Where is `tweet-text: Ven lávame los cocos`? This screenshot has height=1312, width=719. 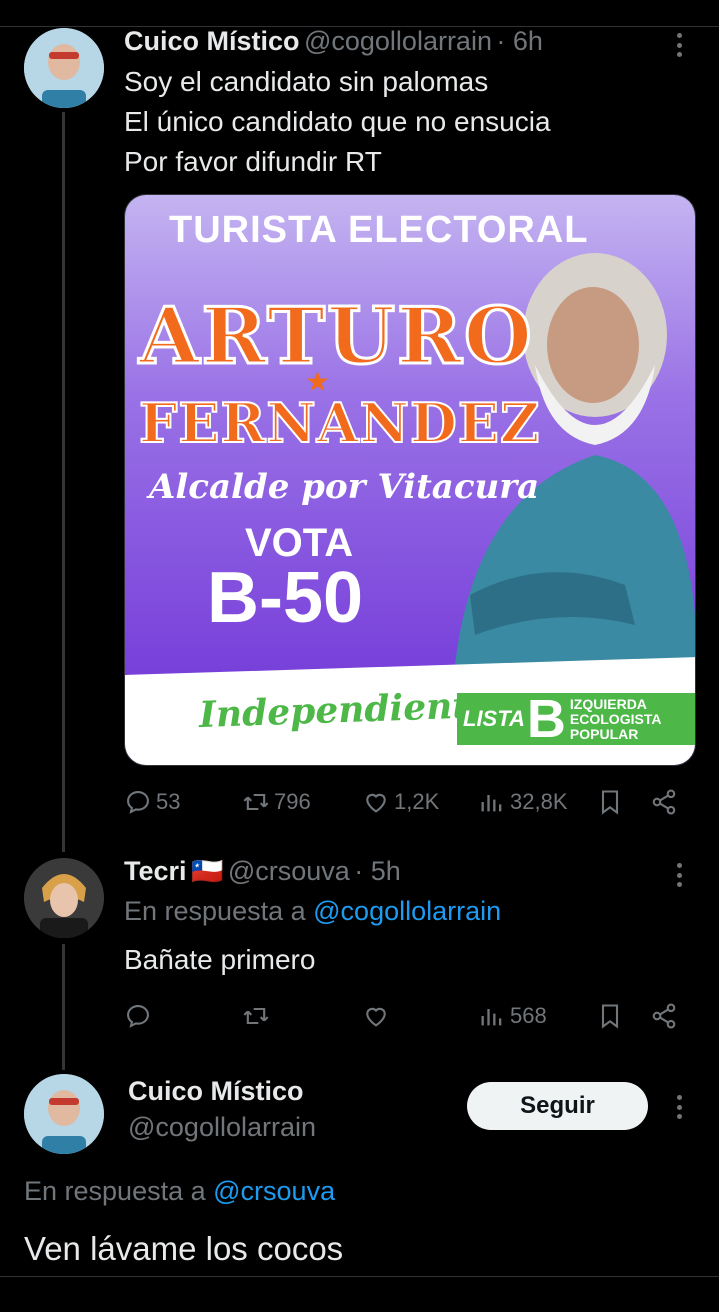 tweet-text: Ven lávame los cocos is located at coordinates (184, 1248).